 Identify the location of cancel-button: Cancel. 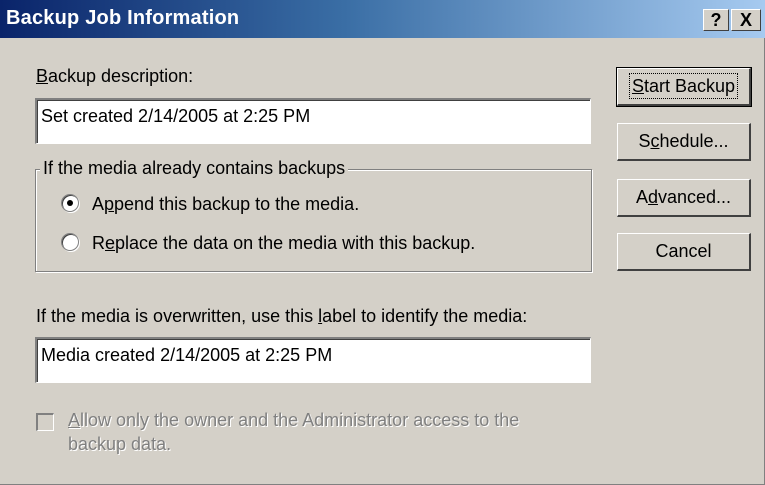
(684, 252).